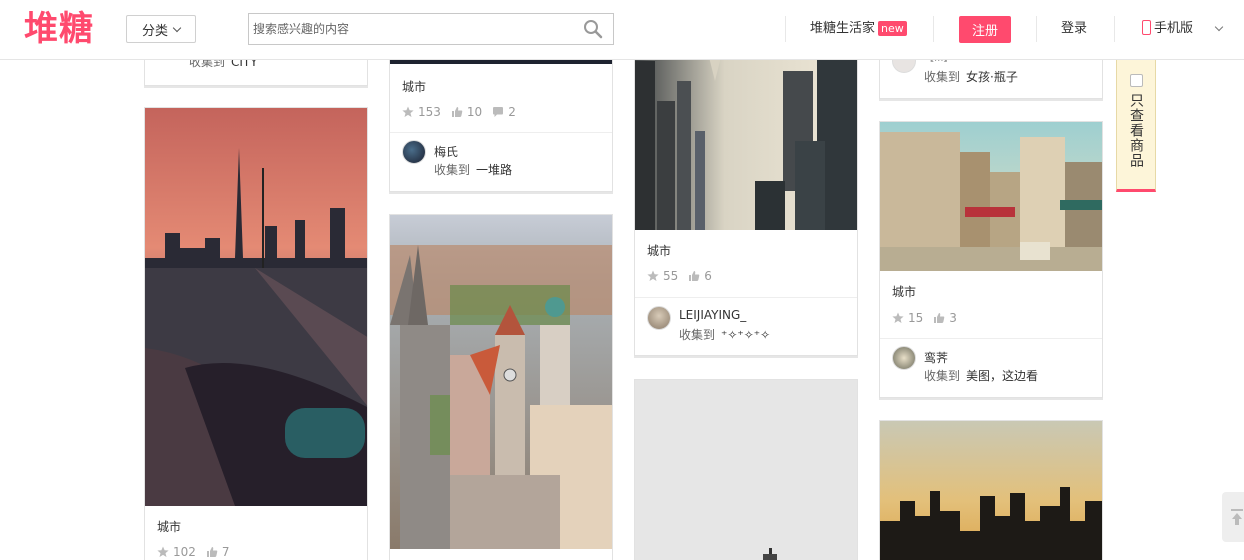  What do you see at coordinates (892, 28) in the screenshot?
I see `new-badge: new` at bounding box center [892, 28].